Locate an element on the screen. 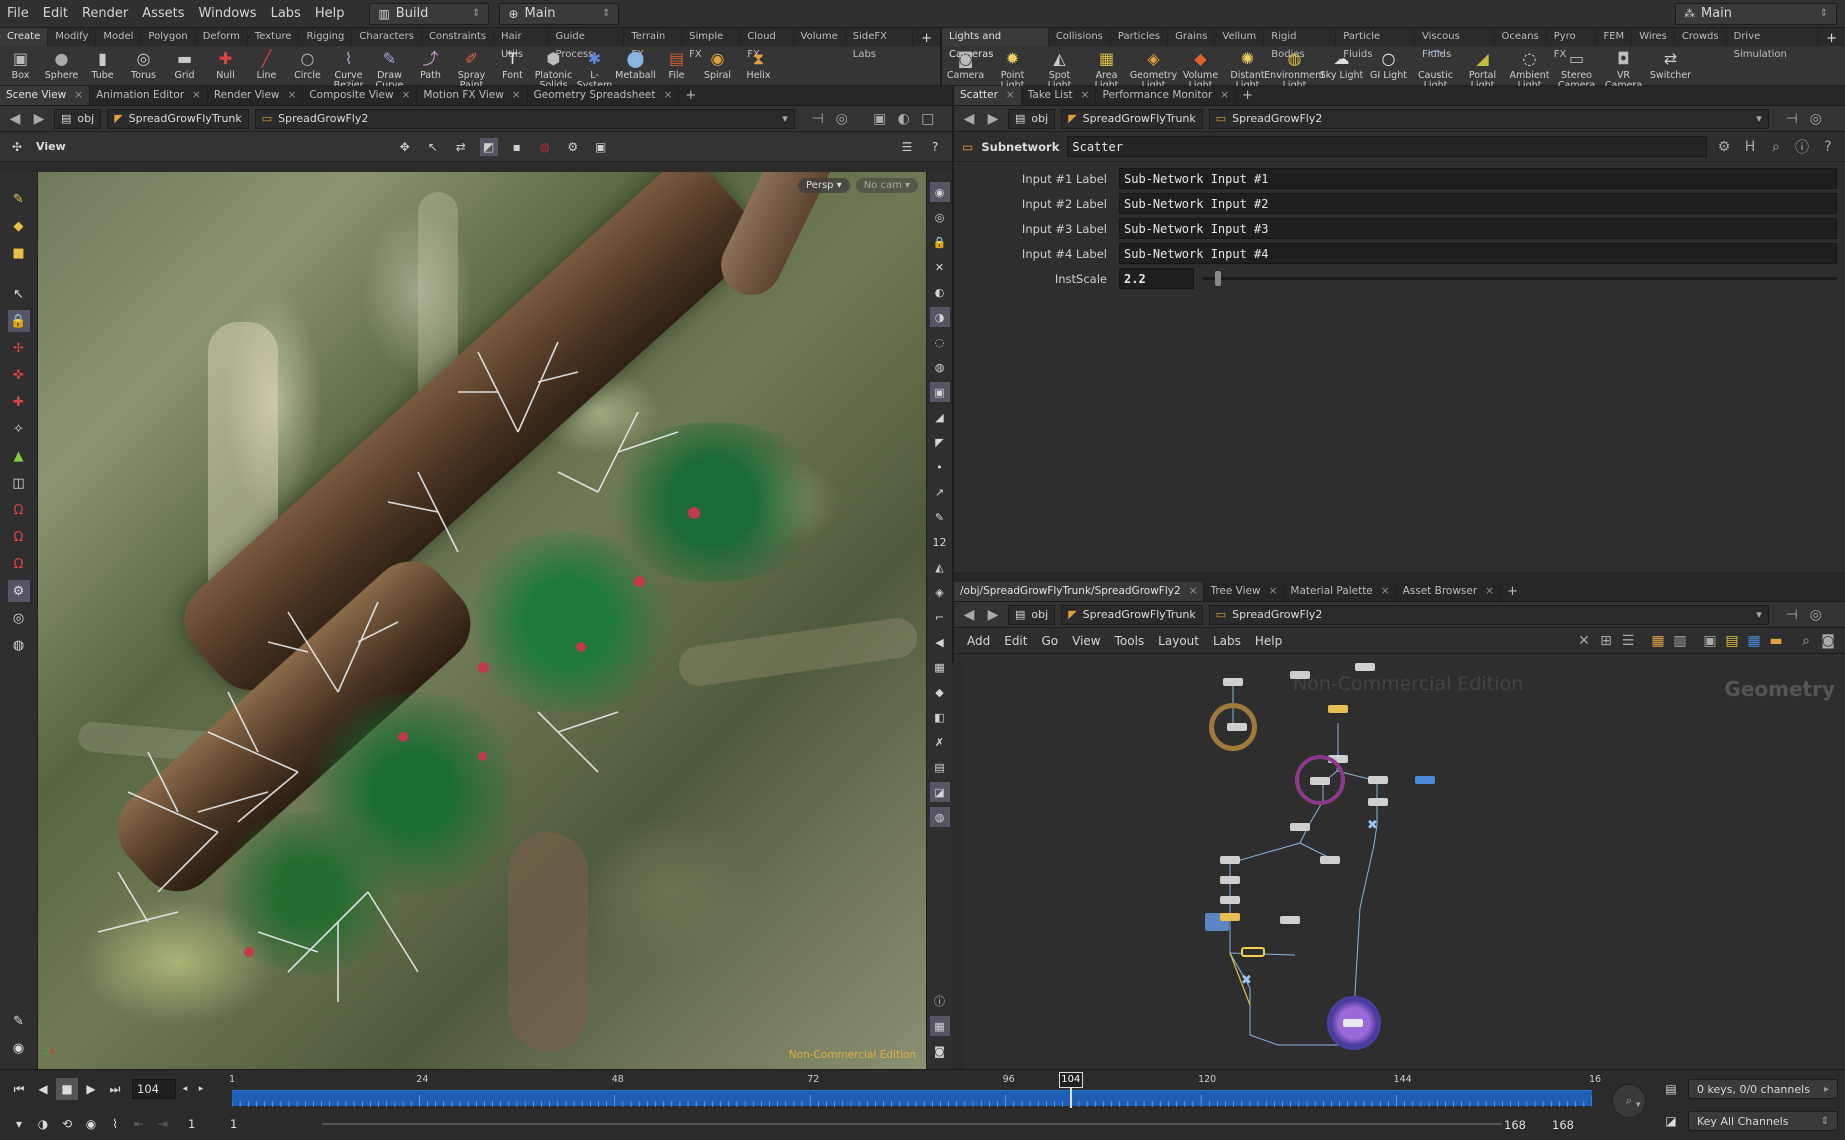 The image size is (1845, 1140). shelf-tool-grid: ▬ Grid is located at coordinates (184, 64).